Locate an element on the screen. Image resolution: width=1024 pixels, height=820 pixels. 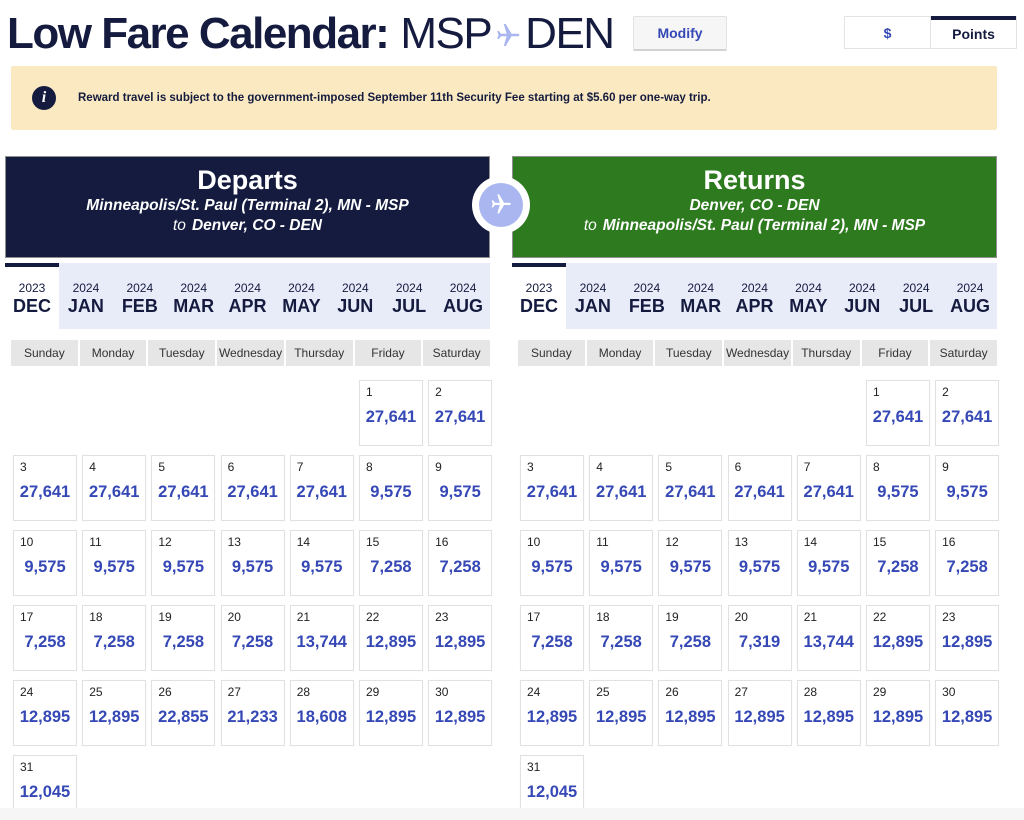
day-cell: 28 18,608 is located at coordinates (321, 713).